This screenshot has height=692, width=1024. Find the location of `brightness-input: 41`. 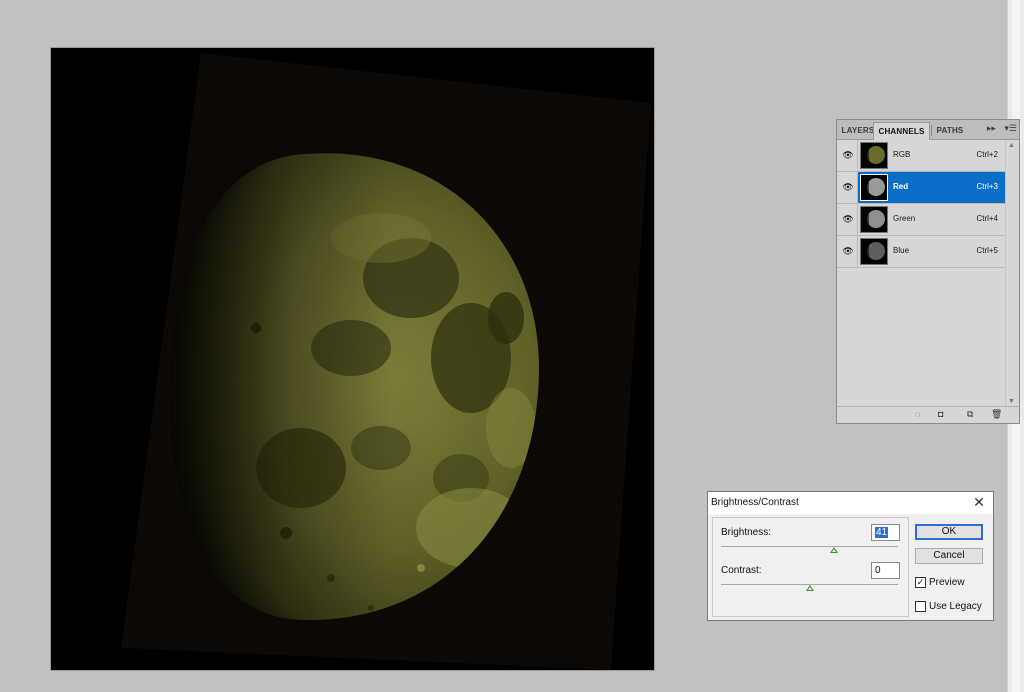

brightness-input: 41 is located at coordinates (885, 532).